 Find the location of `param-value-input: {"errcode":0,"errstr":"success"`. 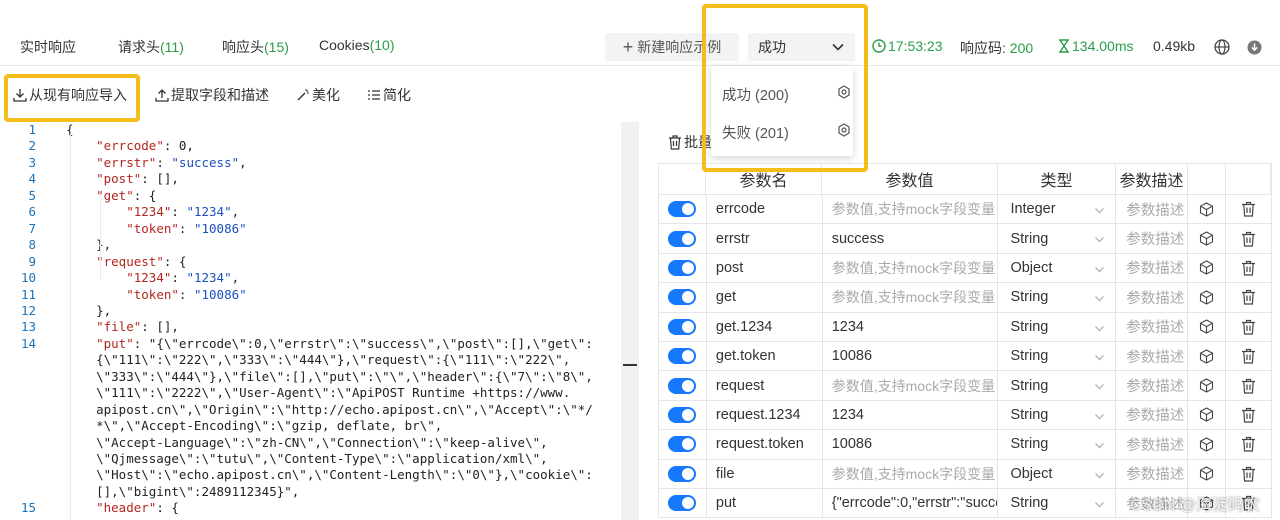

param-value-input: {"errcode":0,"errstr":"success" is located at coordinates (911, 503).